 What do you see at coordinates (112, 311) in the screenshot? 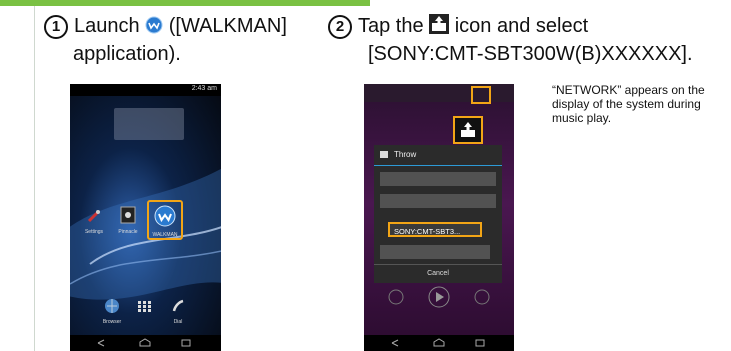
I see `browser-app: Browser` at bounding box center [112, 311].